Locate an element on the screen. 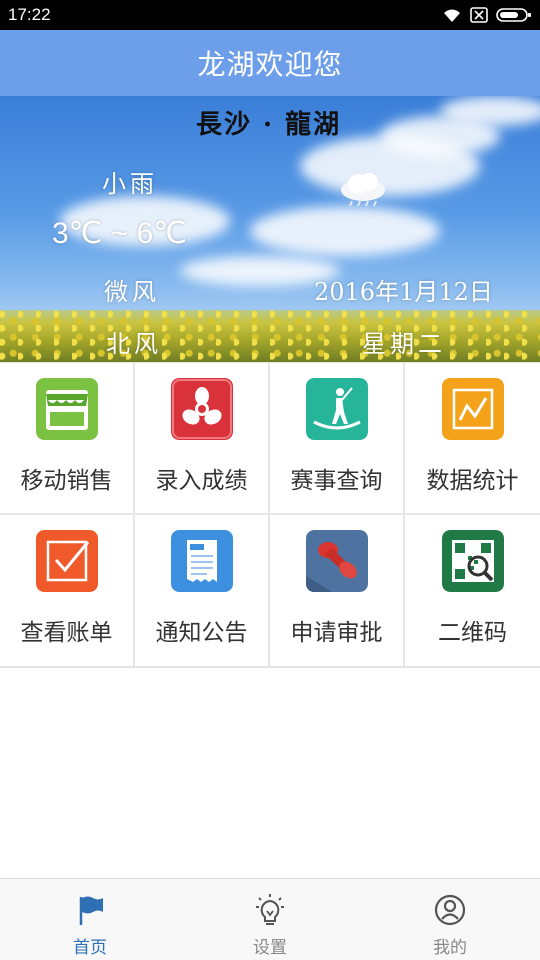  battery-icon is located at coordinates (514, 15).